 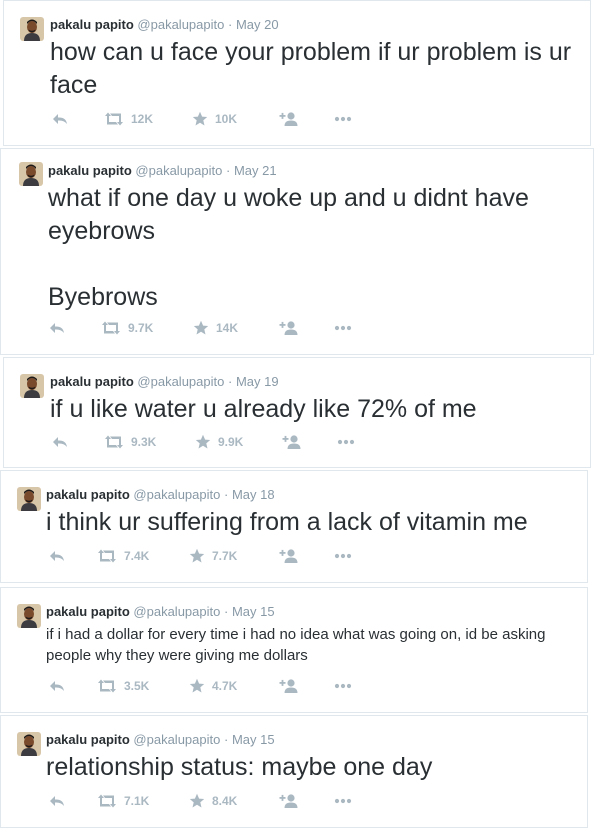 I want to click on retweet-button: 7.1K, so click(x=123, y=801).